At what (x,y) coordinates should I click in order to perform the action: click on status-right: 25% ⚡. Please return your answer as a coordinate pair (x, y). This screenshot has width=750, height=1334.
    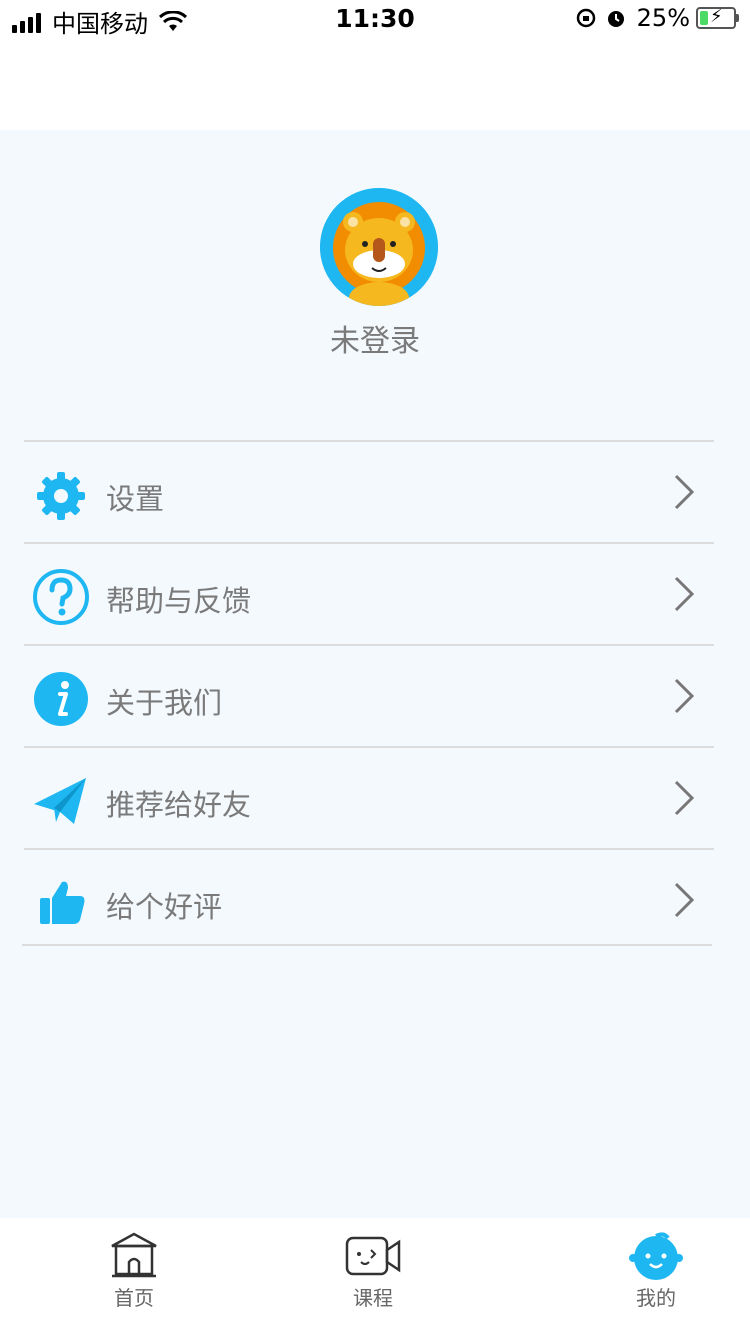
    Looking at the image, I should click on (657, 18).